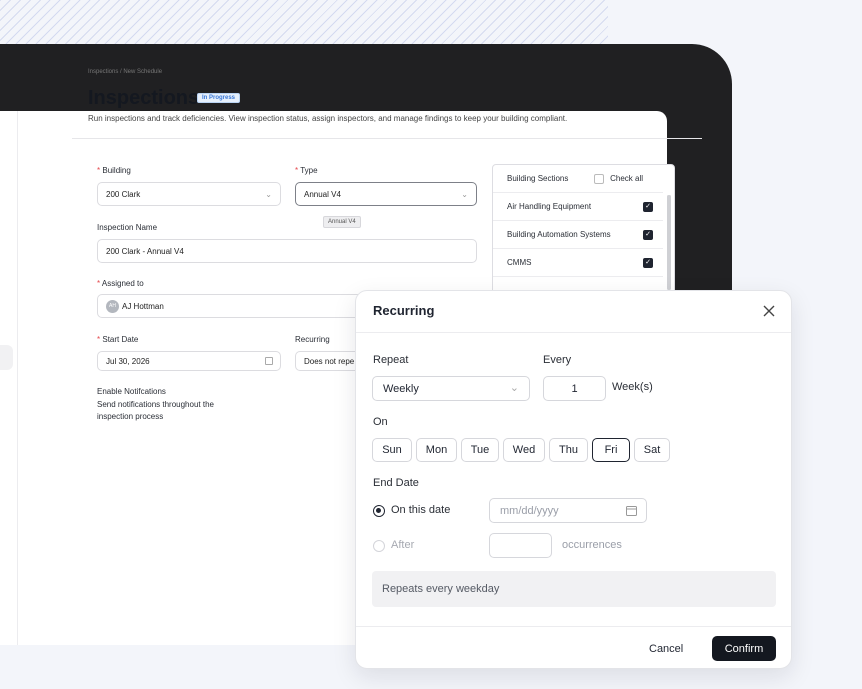 Image resolution: width=862 pixels, height=689 pixels. What do you see at coordinates (189, 361) in the screenshot?
I see `start-date-input: Jul 30, 2026` at bounding box center [189, 361].